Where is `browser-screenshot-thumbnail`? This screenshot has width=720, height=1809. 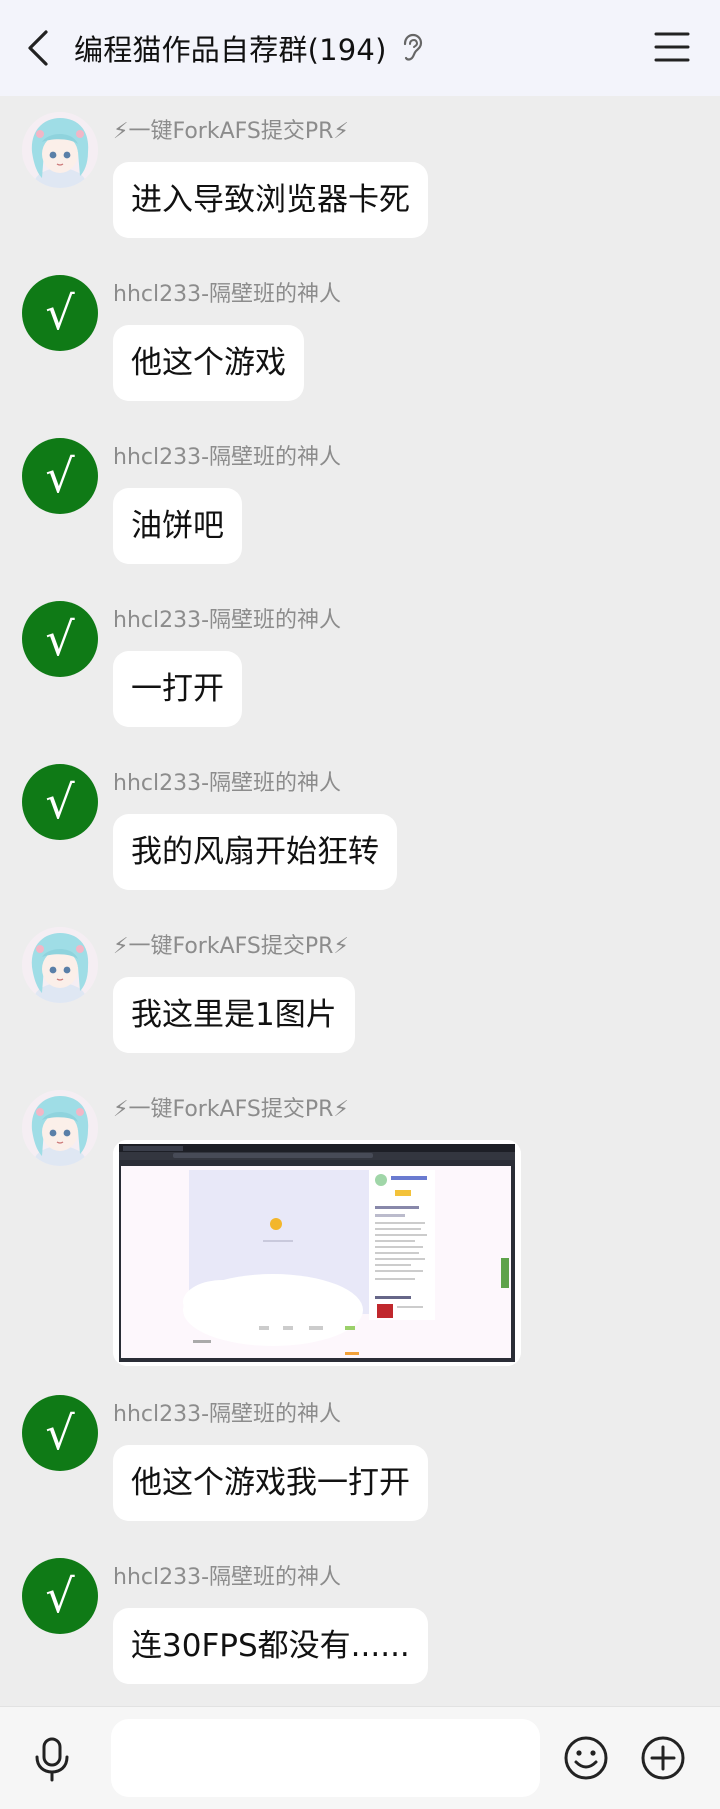 browser-screenshot-thumbnail is located at coordinates (317, 1253).